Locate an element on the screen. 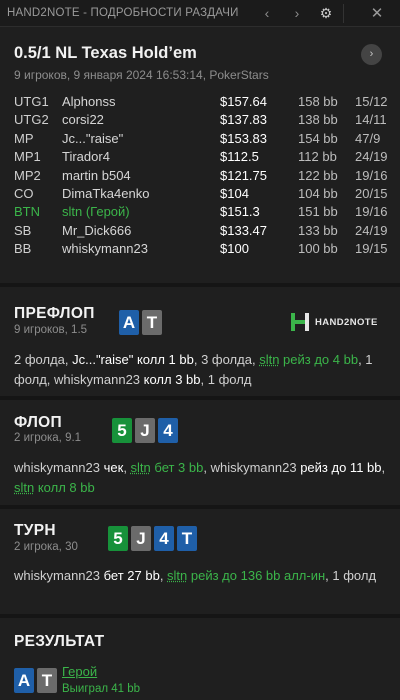 This screenshot has width=400, height=700. player-stack: $137.83 is located at coordinates (243, 120).